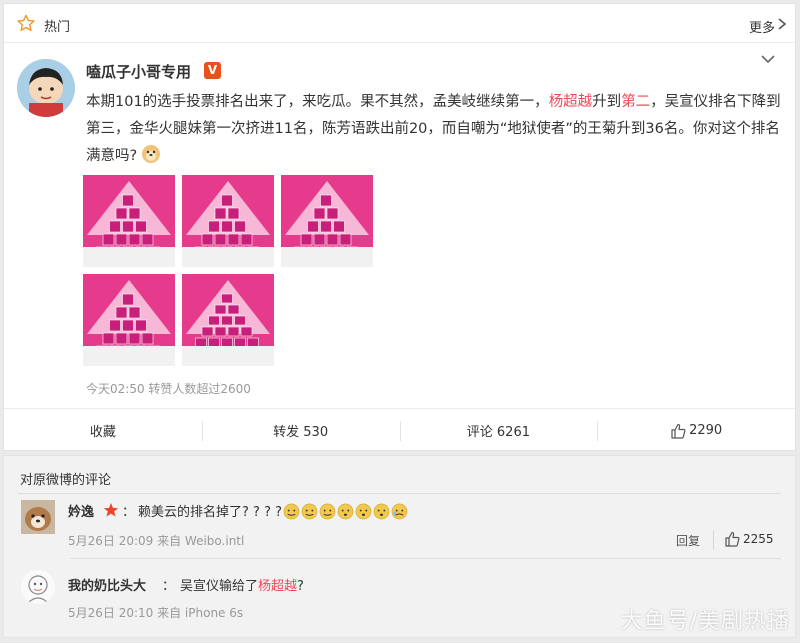 The width and height of the screenshot is (800, 643). Describe the element at coordinates (26, 23) in the screenshot. I see `star-icon` at that location.